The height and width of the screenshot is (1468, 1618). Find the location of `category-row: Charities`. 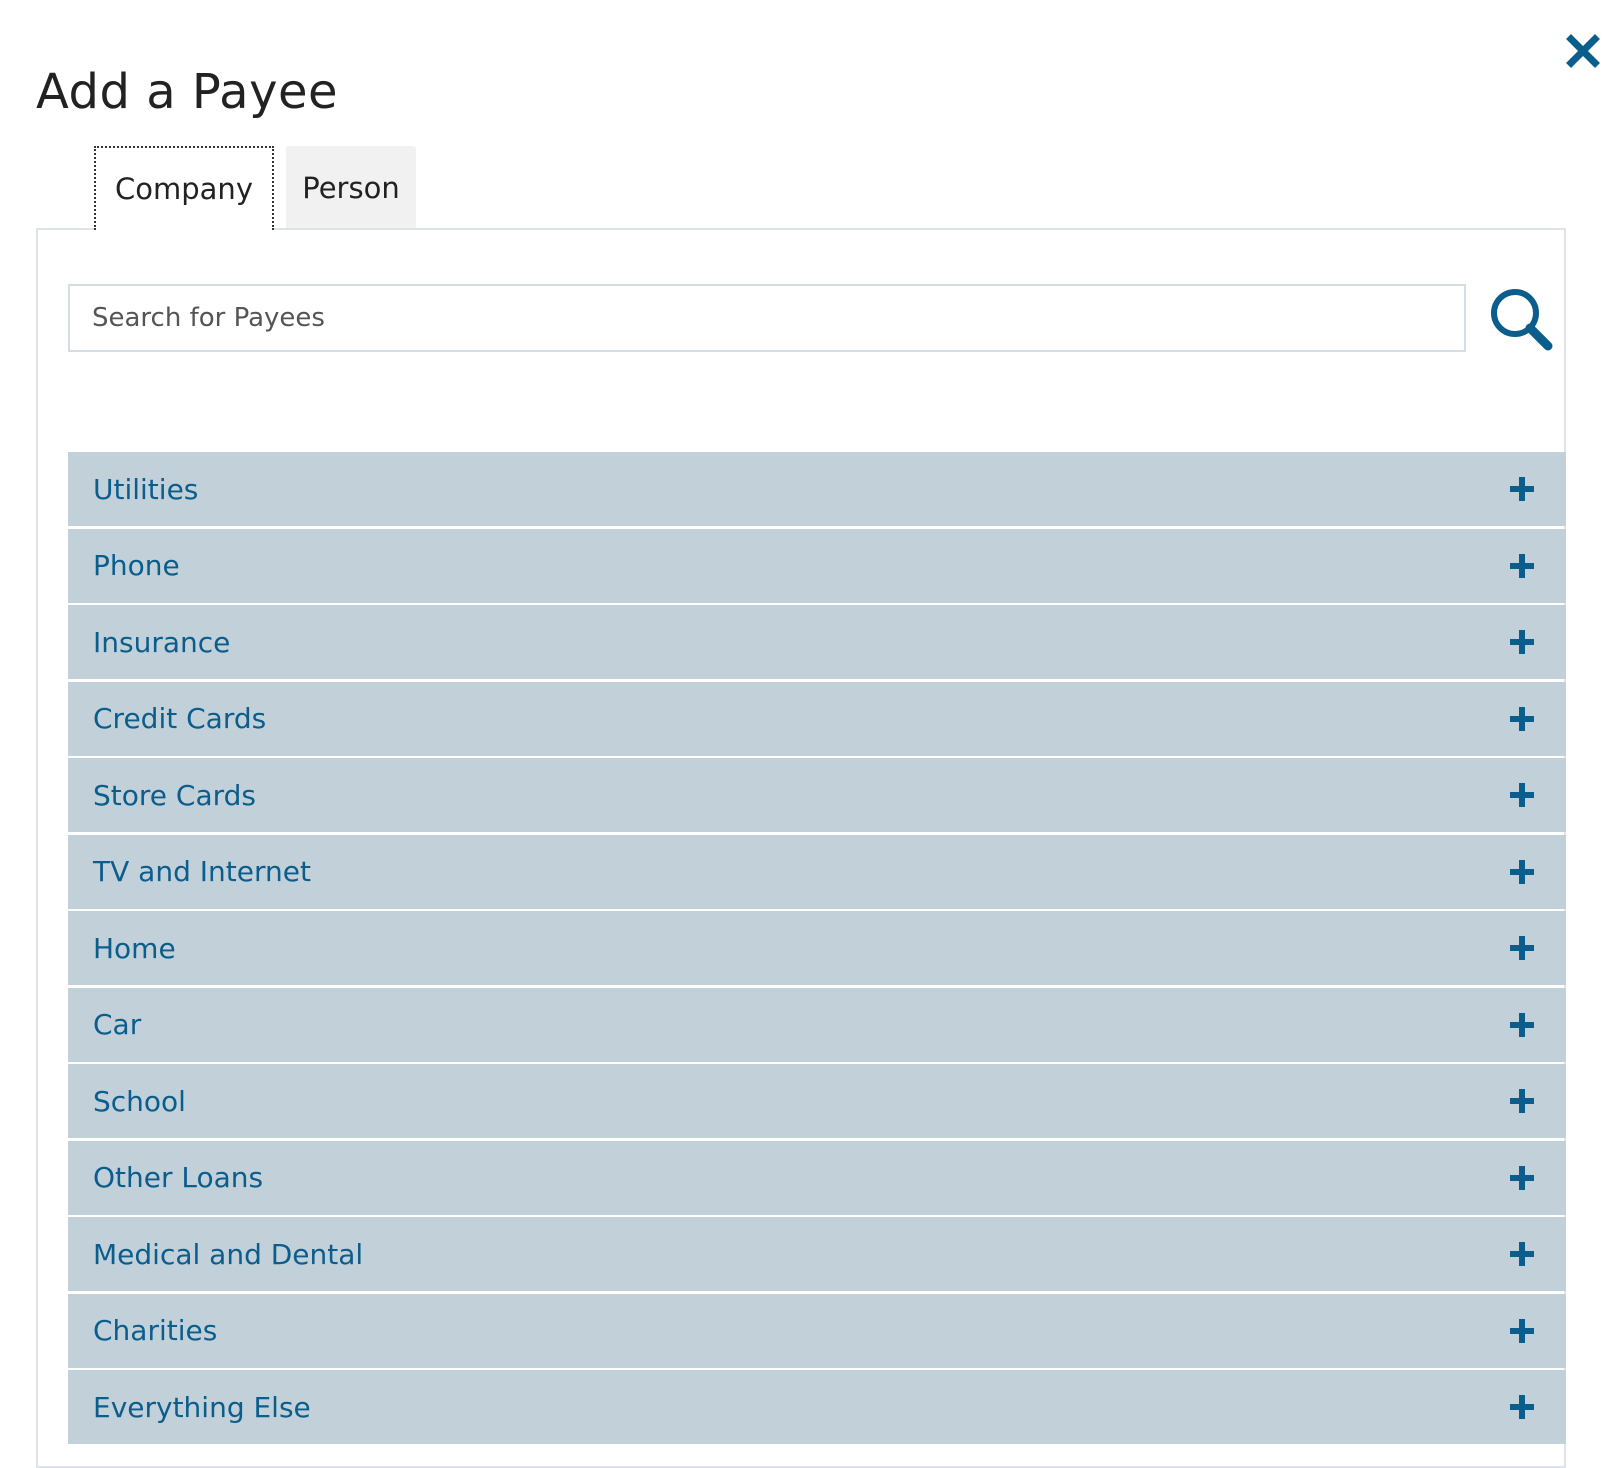

category-row: Charities is located at coordinates (817, 1330).